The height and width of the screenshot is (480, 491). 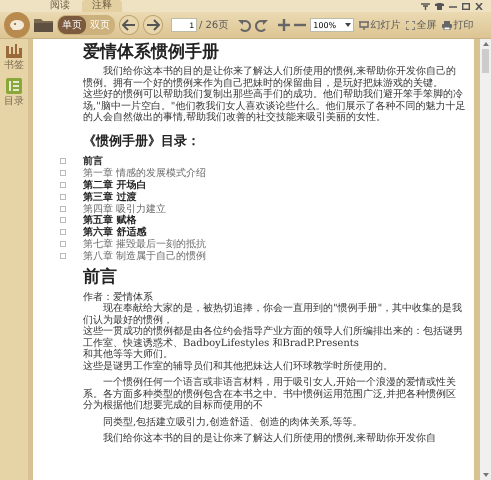 I want to click on left-arrow-icon, so click(x=129, y=25).